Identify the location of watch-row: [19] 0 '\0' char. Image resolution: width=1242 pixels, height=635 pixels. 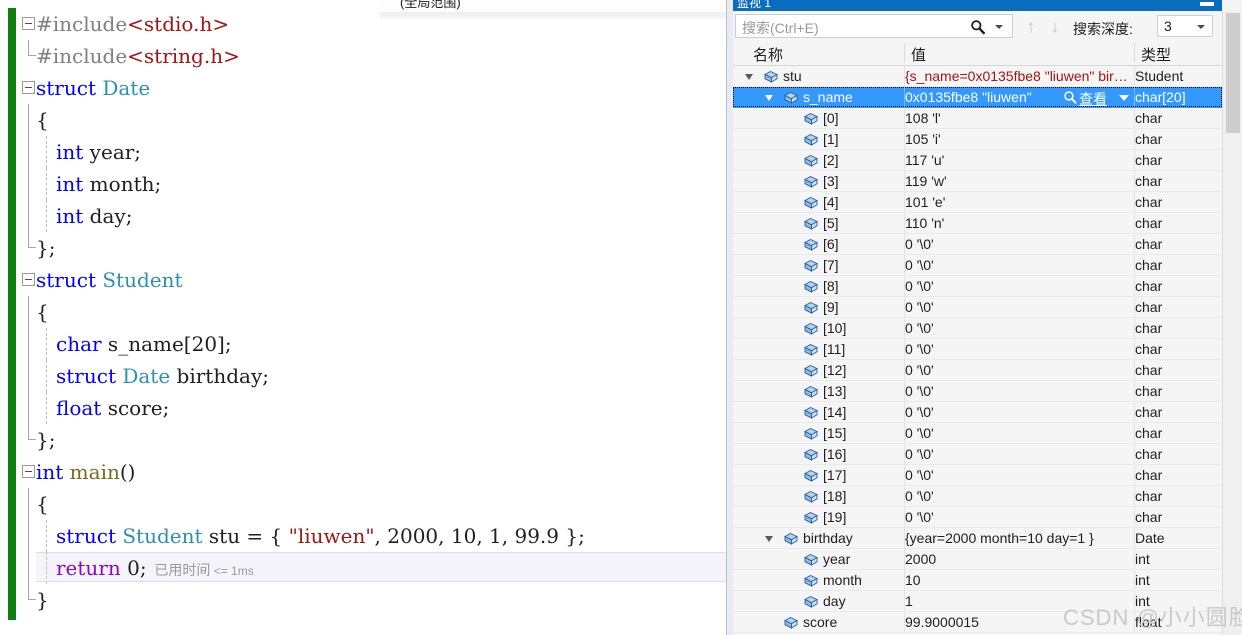
(977, 517).